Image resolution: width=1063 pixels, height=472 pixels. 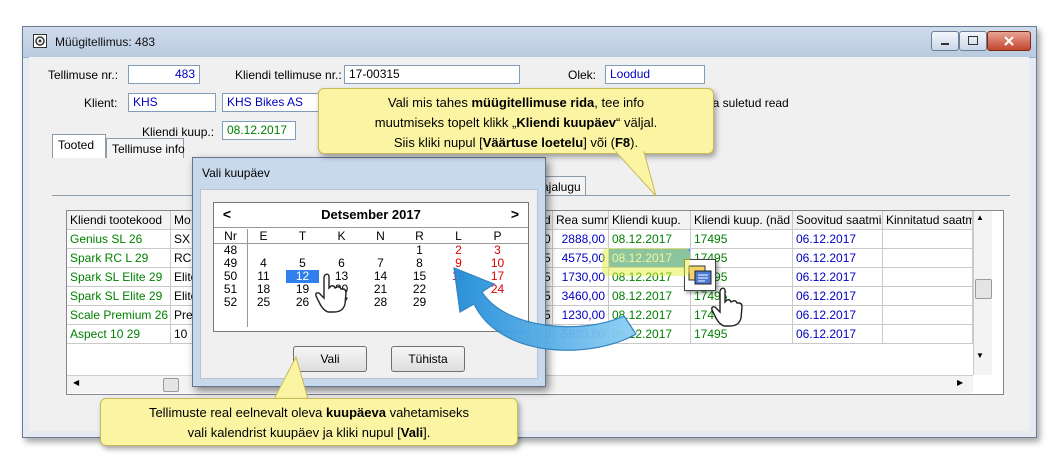 What do you see at coordinates (742, 220) in the screenshot?
I see `col-header-client-week: Kliendi kuup. (näd` at bounding box center [742, 220].